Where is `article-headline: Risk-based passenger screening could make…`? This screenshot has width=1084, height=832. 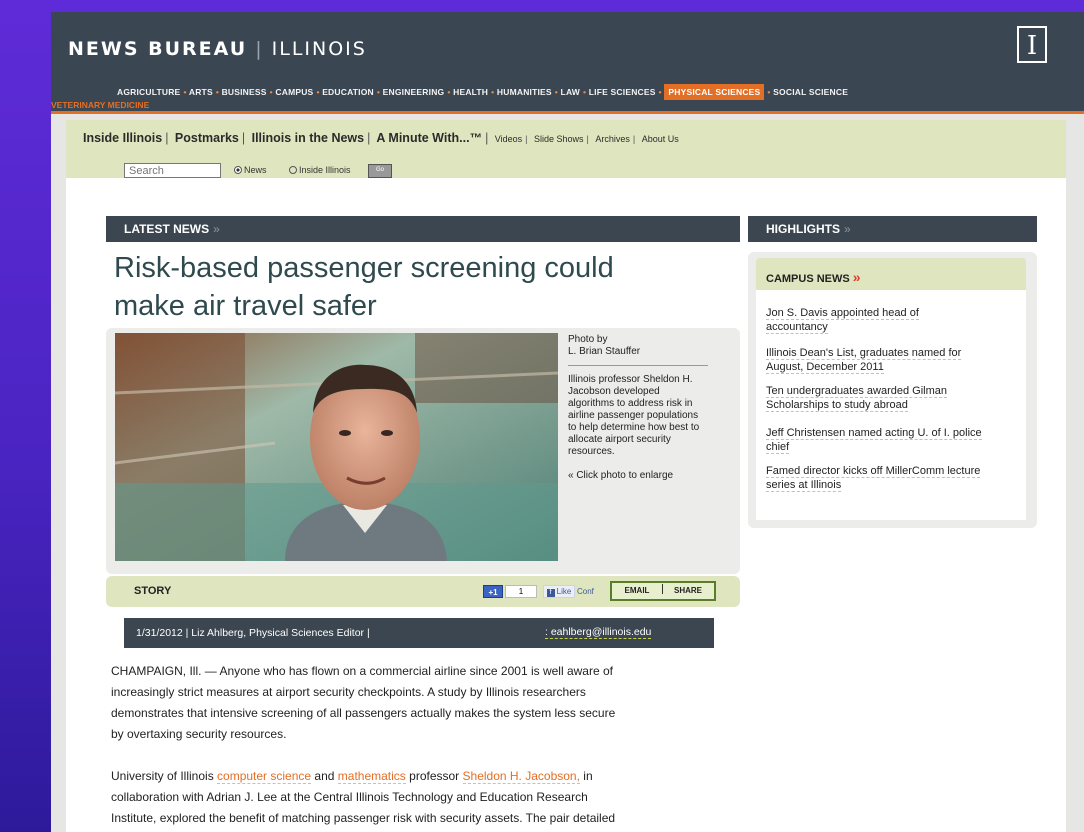 article-headline: Risk-based passenger screening could make… is located at coordinates (364, 287).